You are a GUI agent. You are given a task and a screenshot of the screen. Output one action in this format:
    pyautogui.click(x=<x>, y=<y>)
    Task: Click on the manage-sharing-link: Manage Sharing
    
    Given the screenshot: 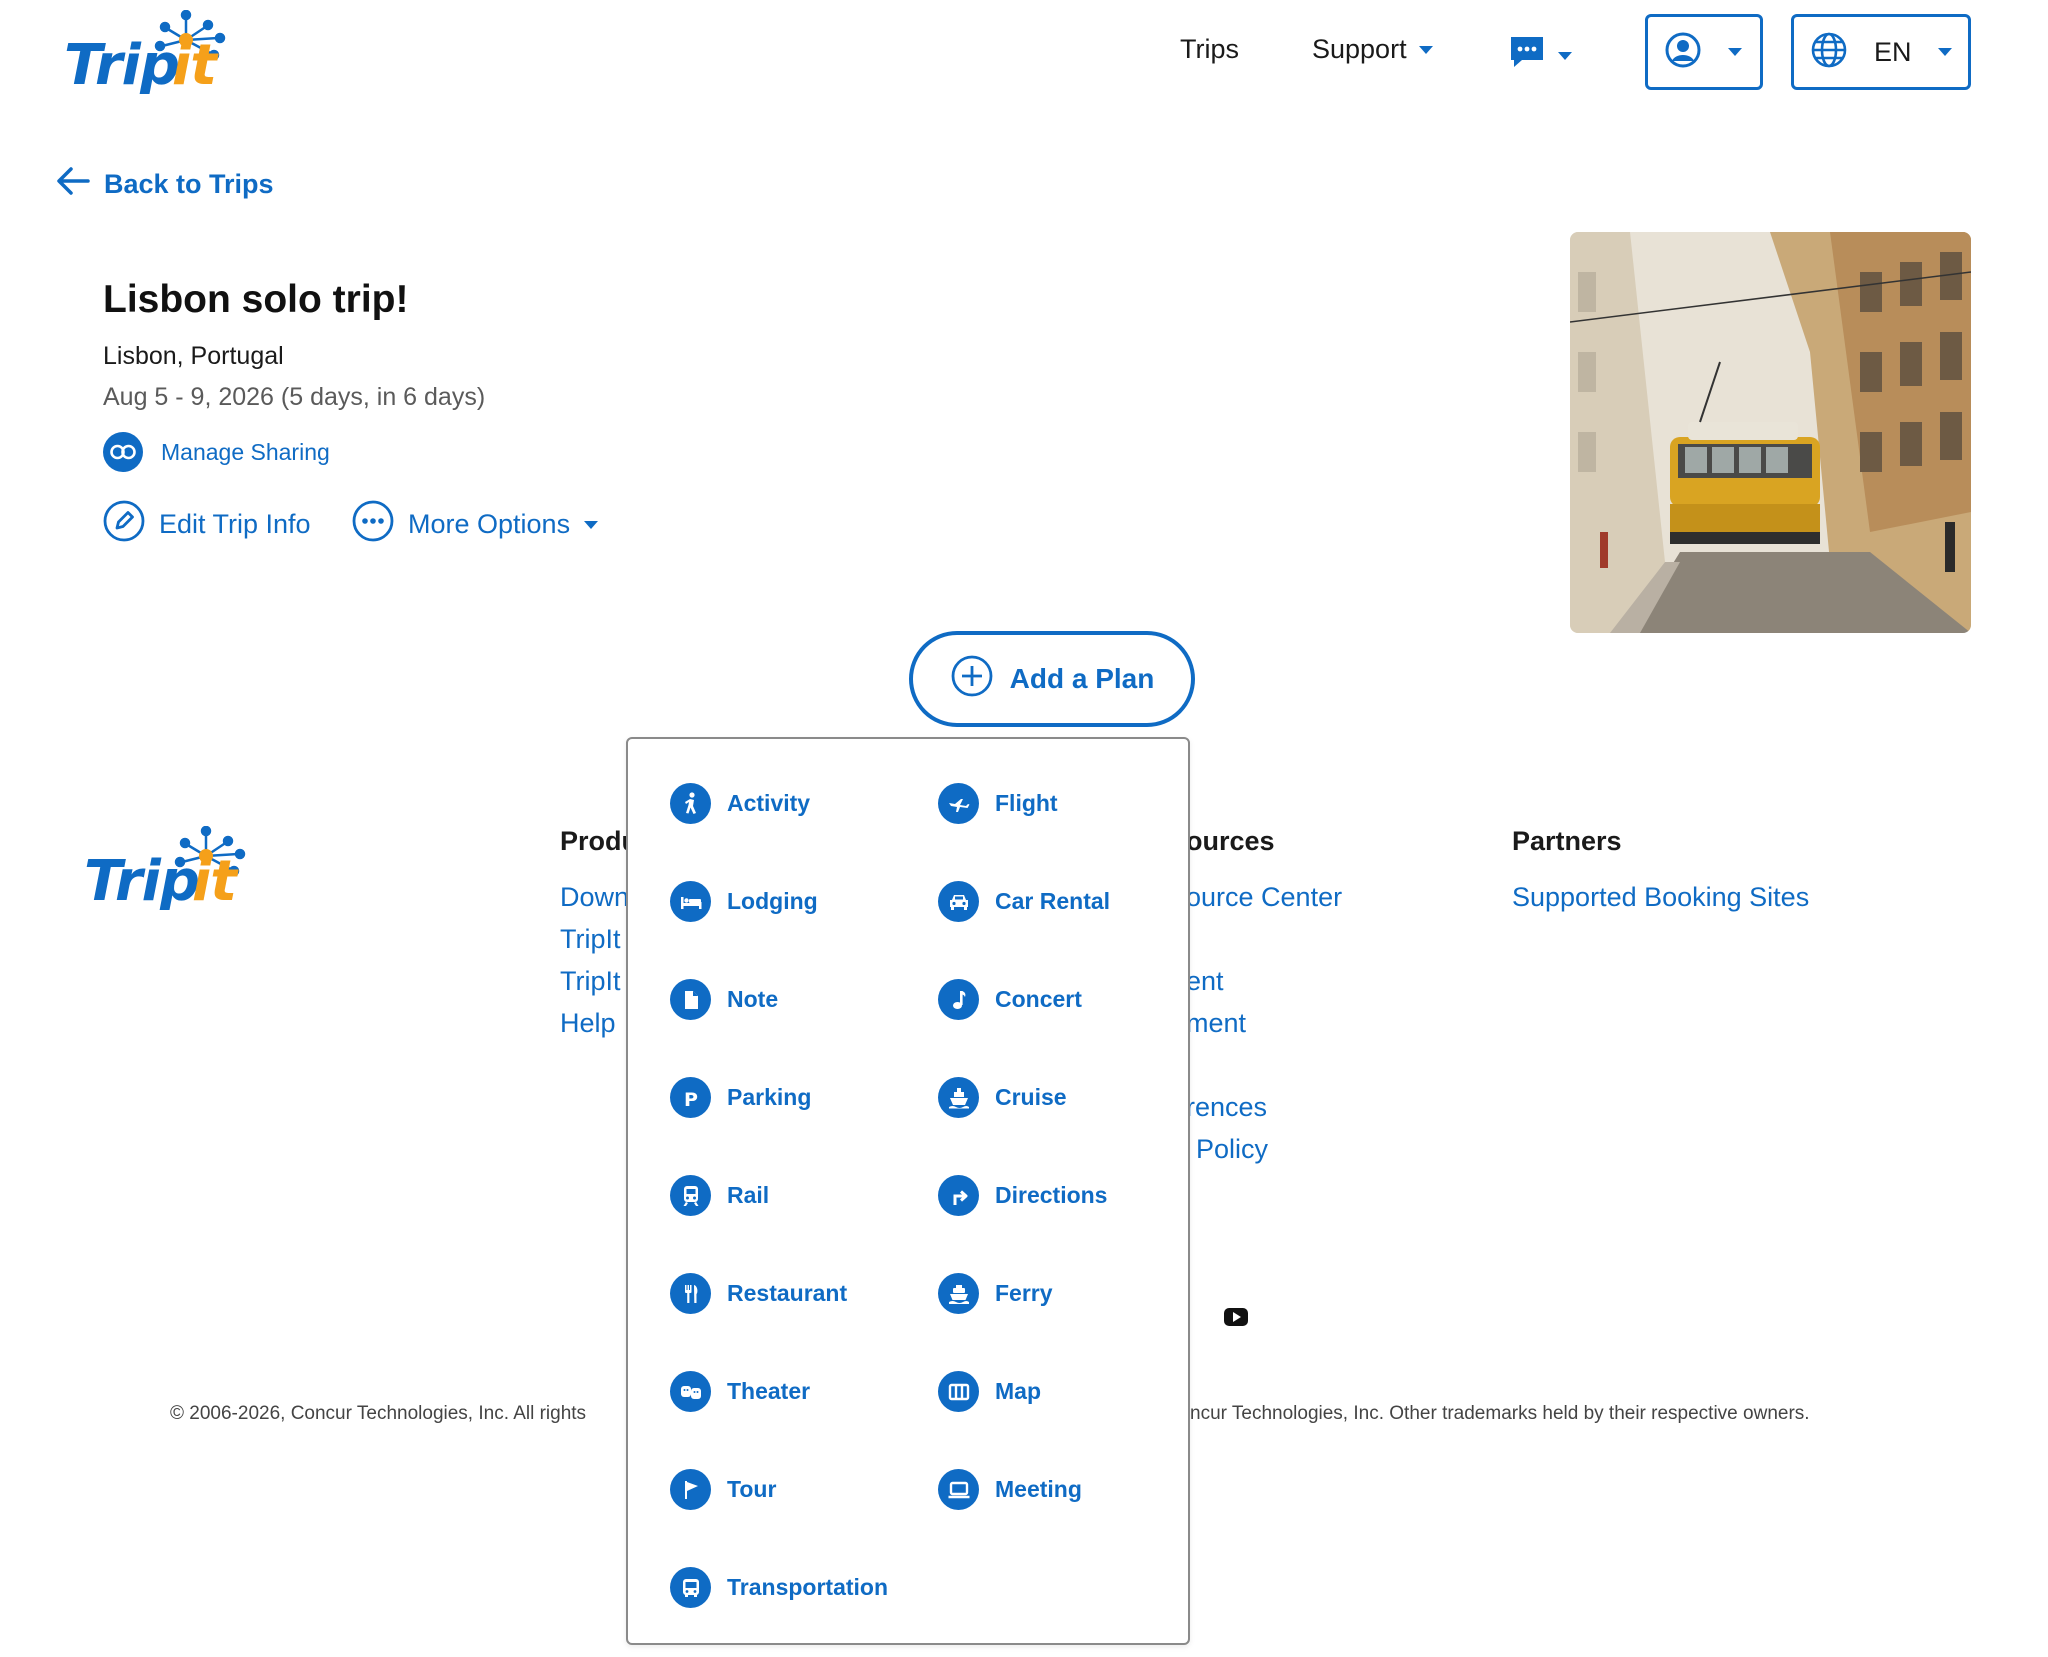 What is the action you would take?
    pyautogui.click(x=216, y=452)
    